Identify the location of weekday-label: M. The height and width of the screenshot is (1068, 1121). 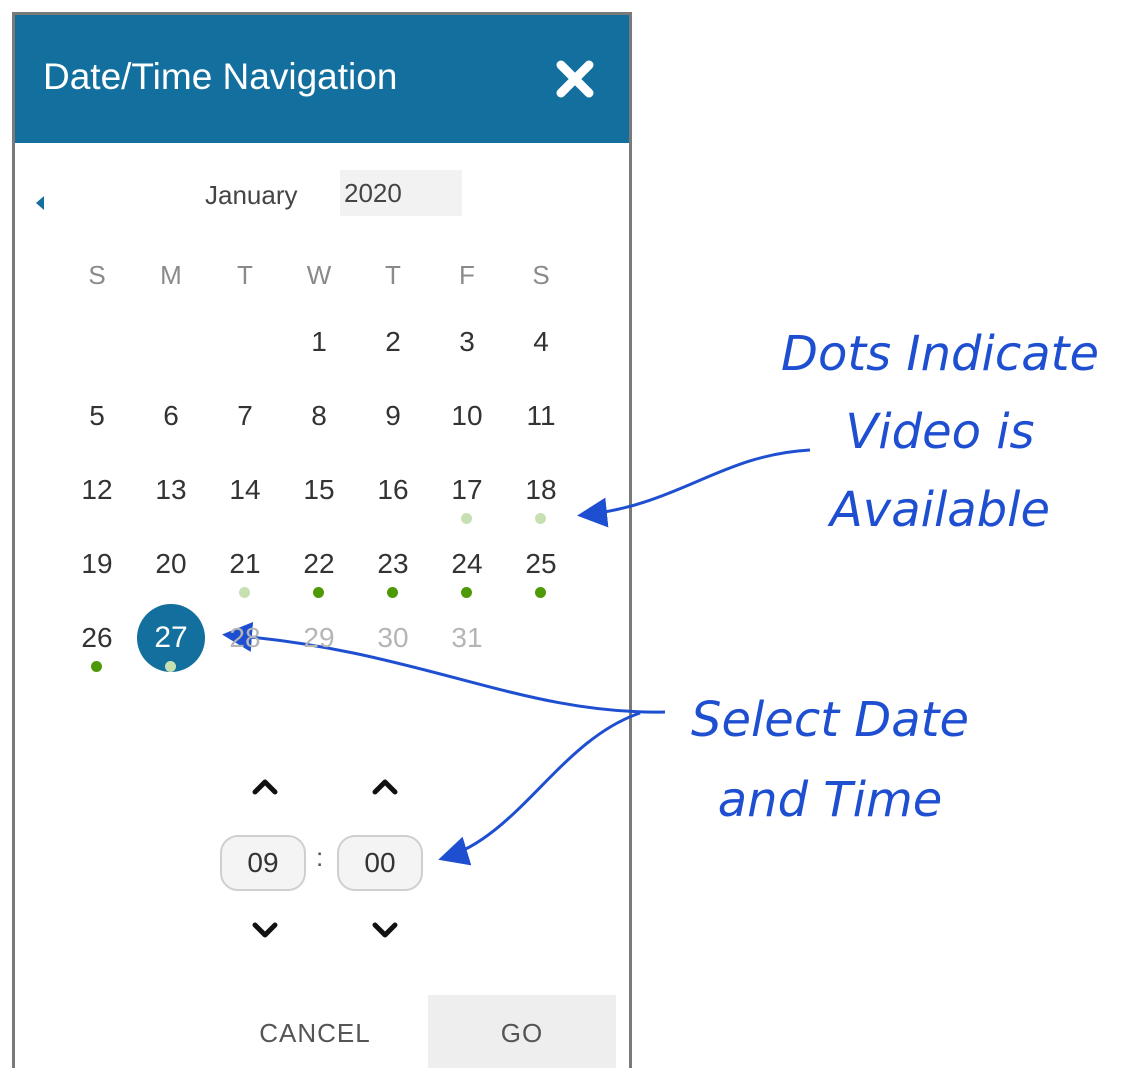
(171, 275).